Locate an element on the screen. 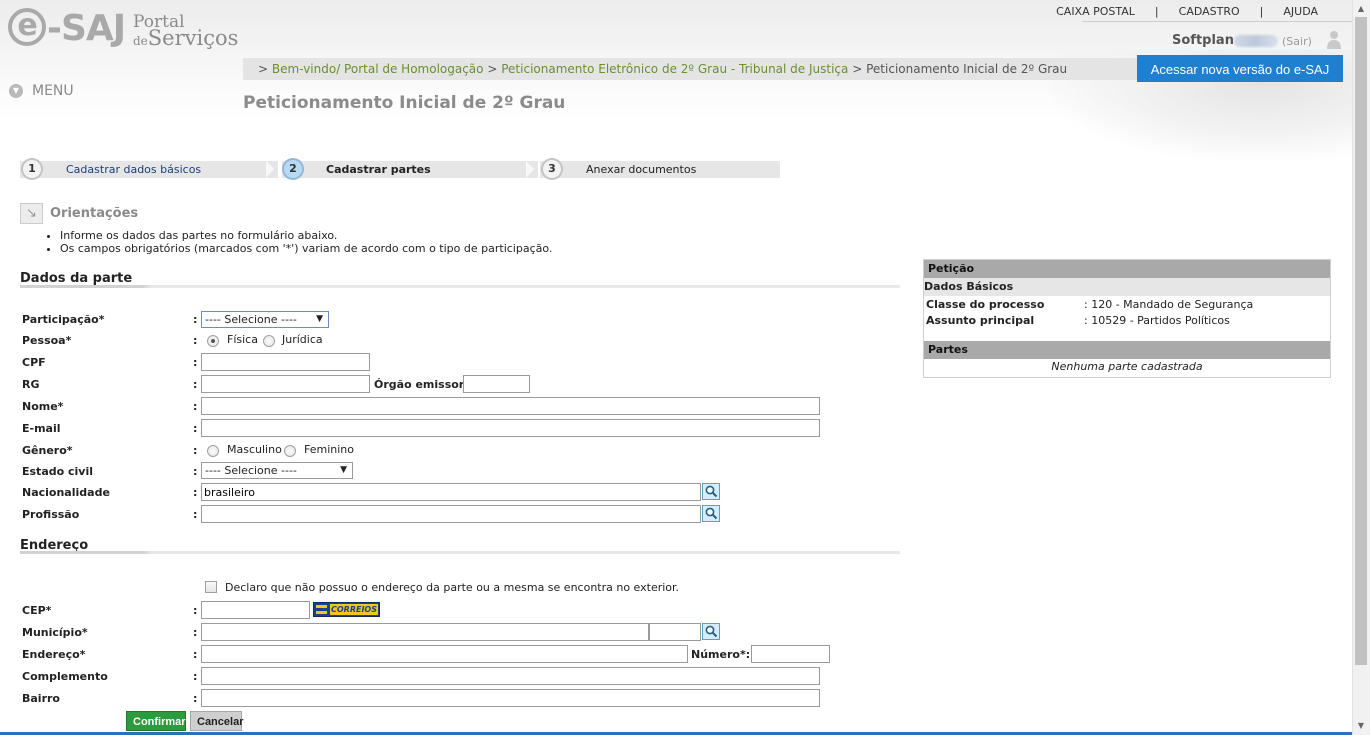 The height and width of the screenshot is (735, 1370). logo-line2-prefix: de is located at coordinates (140, 41).